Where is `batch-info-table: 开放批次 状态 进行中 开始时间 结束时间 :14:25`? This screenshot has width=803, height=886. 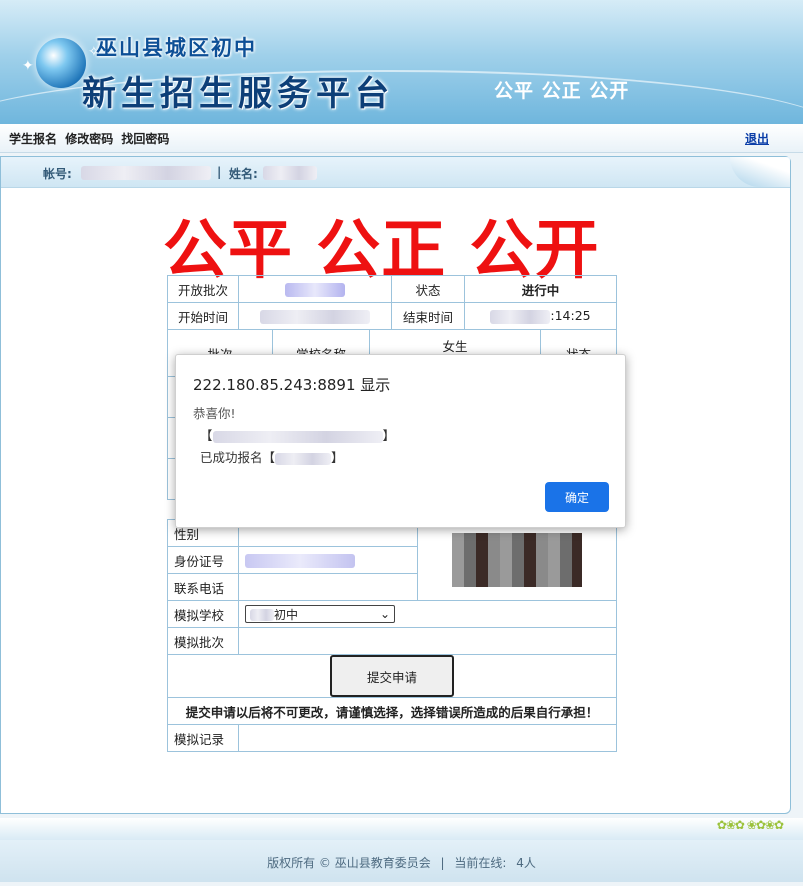 batch-info-table: 开放批次 状态 进行中 开始时间 结束时间 :14:25 is located at coordinates (392, 302).